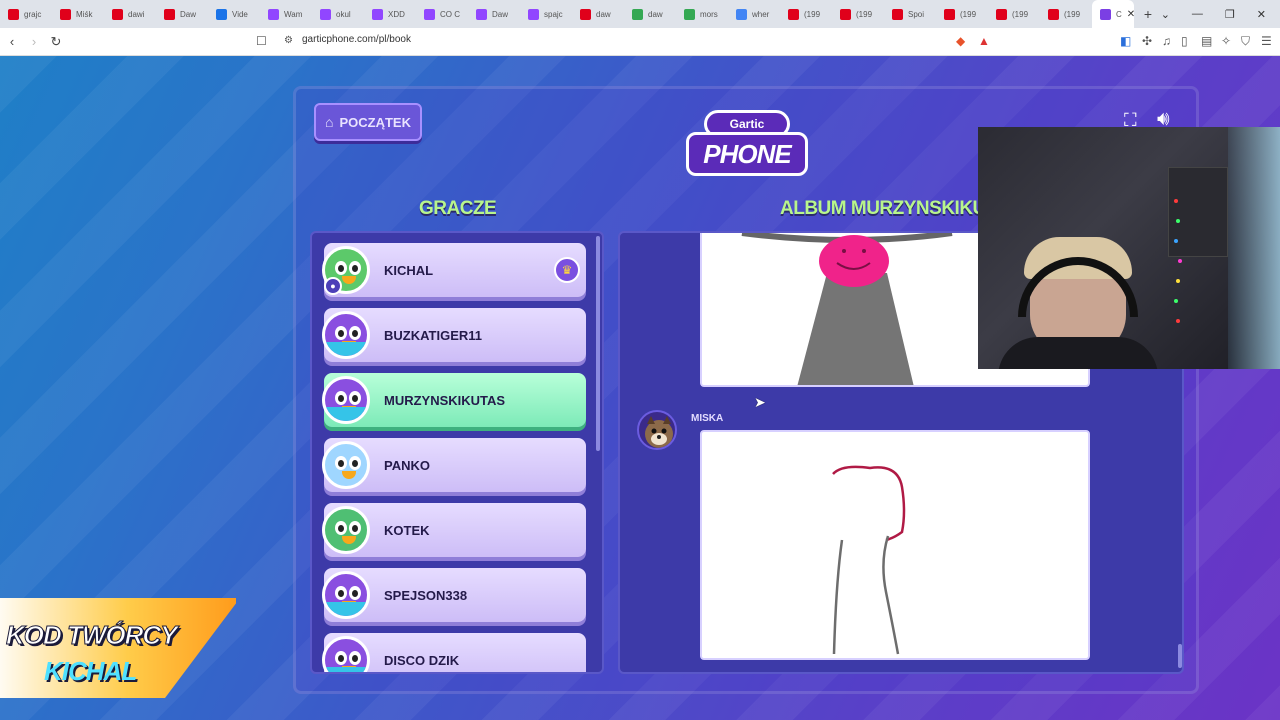 This screenshot has height=720, width=1280. What do you see at coordinates (90, 671) in the screenshot?
I see `creator-code-value: KICHAL` at bounding box center [90, 671].